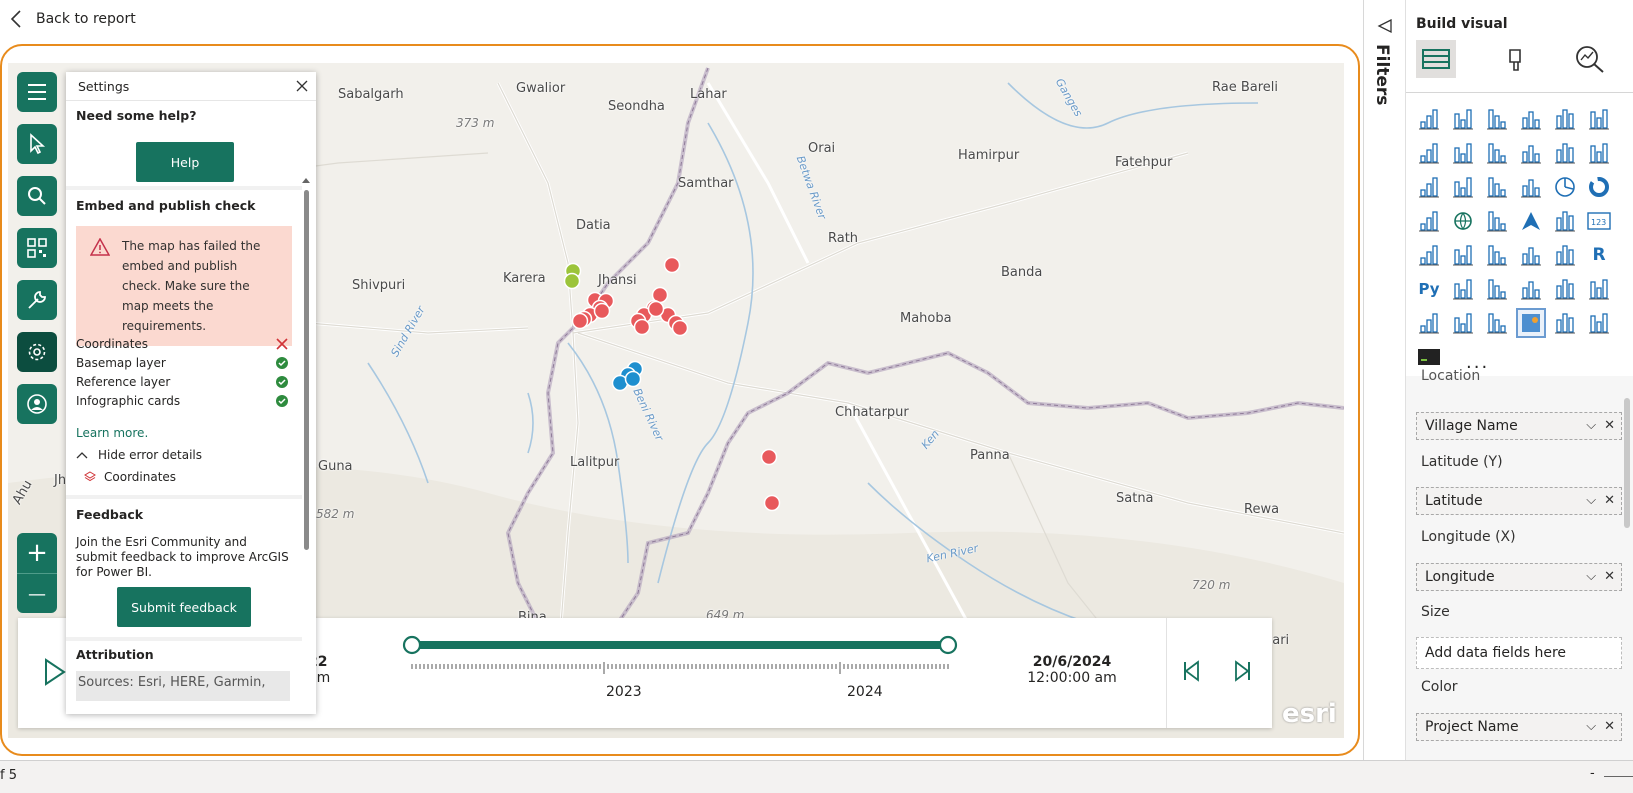 The width and height of the screenshot is (1633, 793). What do you see at coordinates (1531, 187) in the screenshot?
I see `scatter-icon` at bounding box center [1531, 187].